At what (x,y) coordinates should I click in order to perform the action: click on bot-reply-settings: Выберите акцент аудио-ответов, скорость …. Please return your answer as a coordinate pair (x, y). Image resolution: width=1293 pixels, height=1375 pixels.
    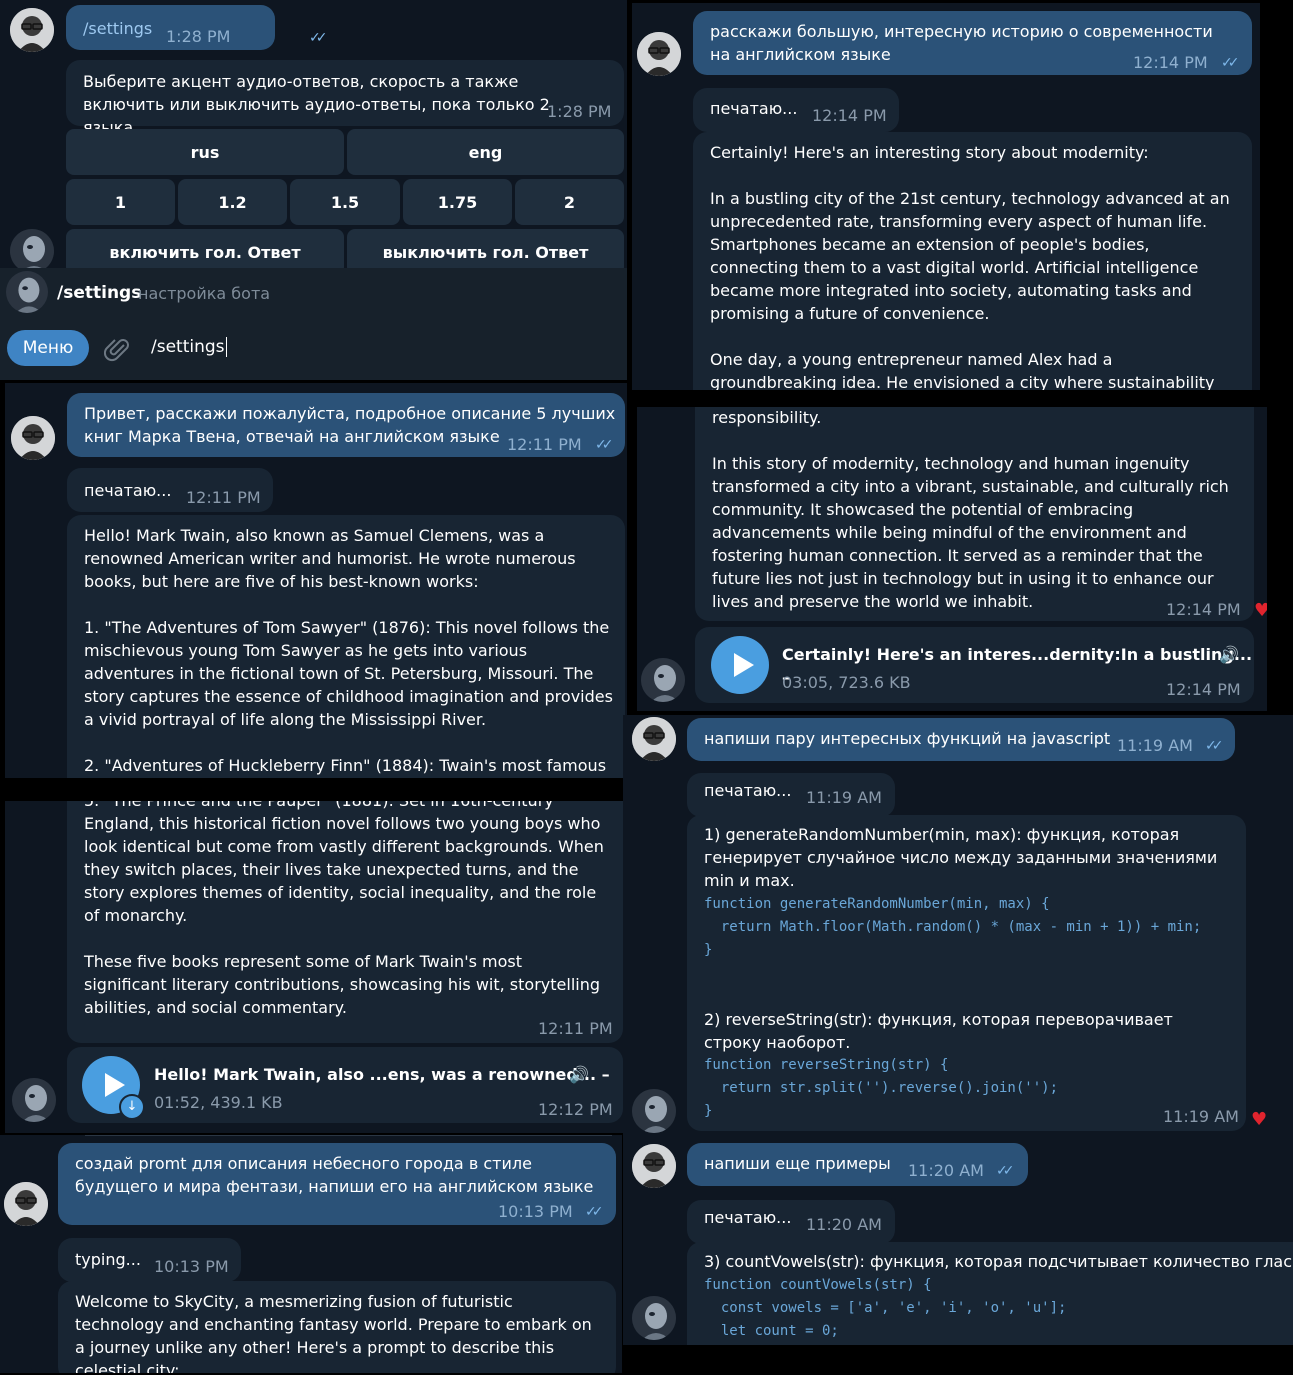
    Looking at the image, I should click on (345, 98).